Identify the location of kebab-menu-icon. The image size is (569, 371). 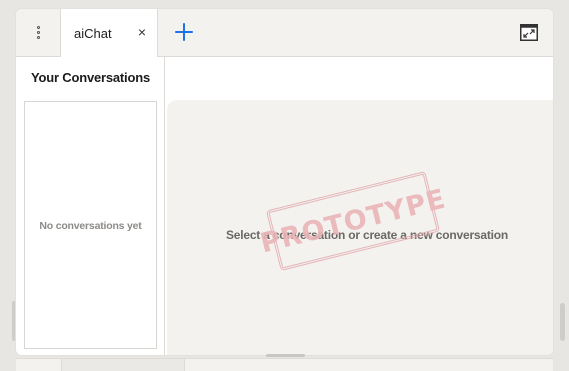
(38, 32).